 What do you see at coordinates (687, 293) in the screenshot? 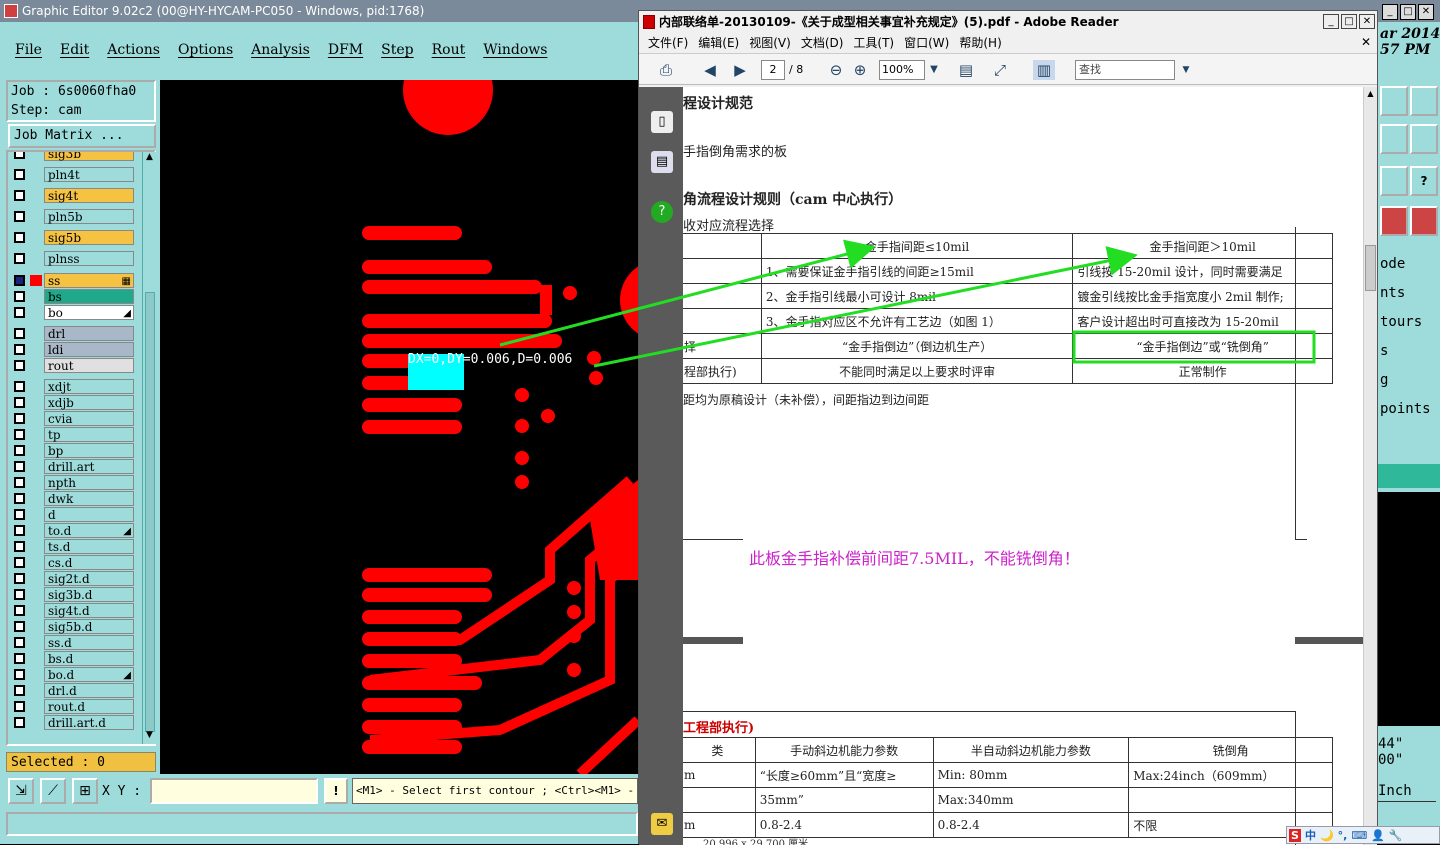
I see `arrow-to-left-column` at bounding box center [687, 293].